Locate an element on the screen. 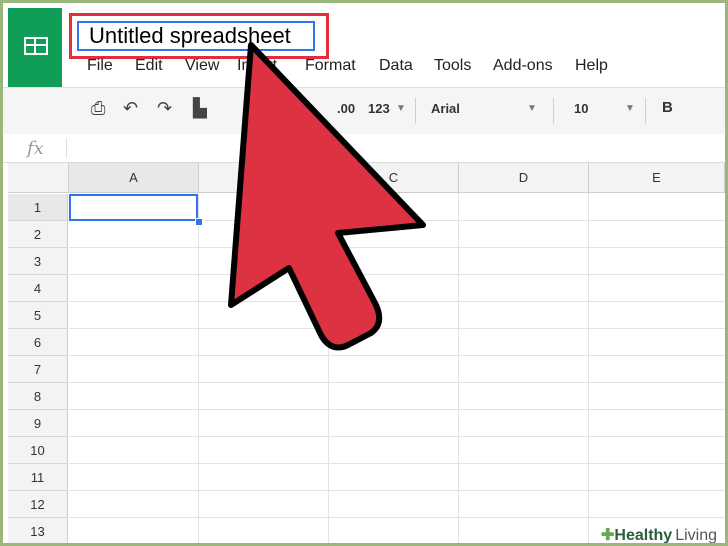 This screenshot has height=546, width=728. watermark-logo: ✚Healthy Living is located at coordinates (663, 534).